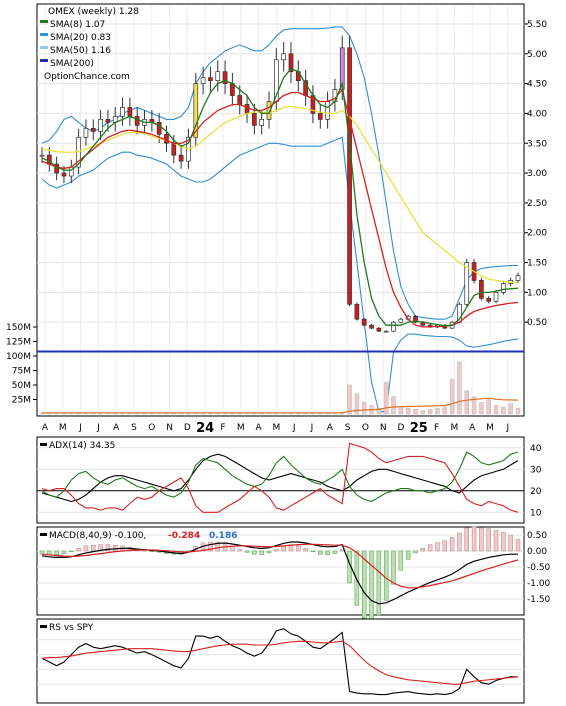 The image size is (566, 706). What do you see at coordinates (21, 372) in the screenshot?
I see `volume-tick-label: 75M` at bounding box center [21, 372].